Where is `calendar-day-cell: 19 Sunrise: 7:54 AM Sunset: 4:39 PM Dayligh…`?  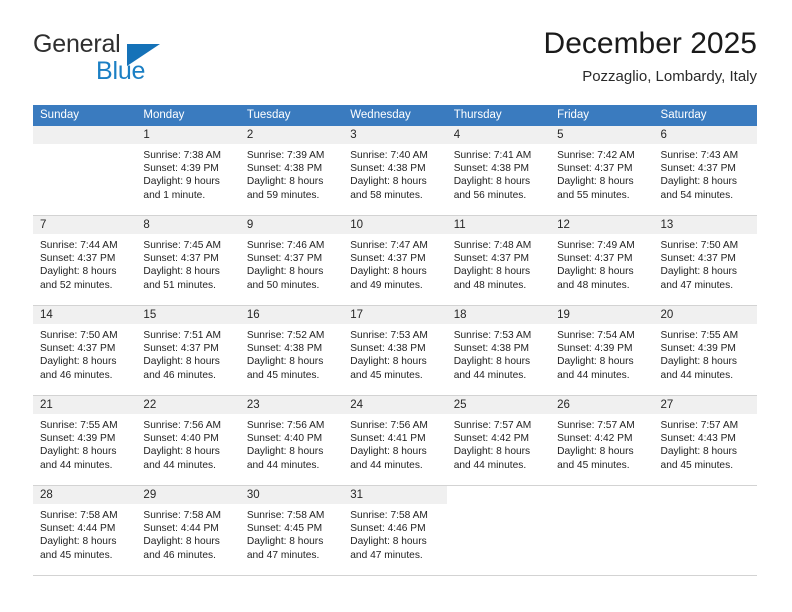
calendar-day-cell: 19 Sunrise: 7:54 AM Sunset: 4:39 PM Dayligh… is located at coordinates (602, 350).